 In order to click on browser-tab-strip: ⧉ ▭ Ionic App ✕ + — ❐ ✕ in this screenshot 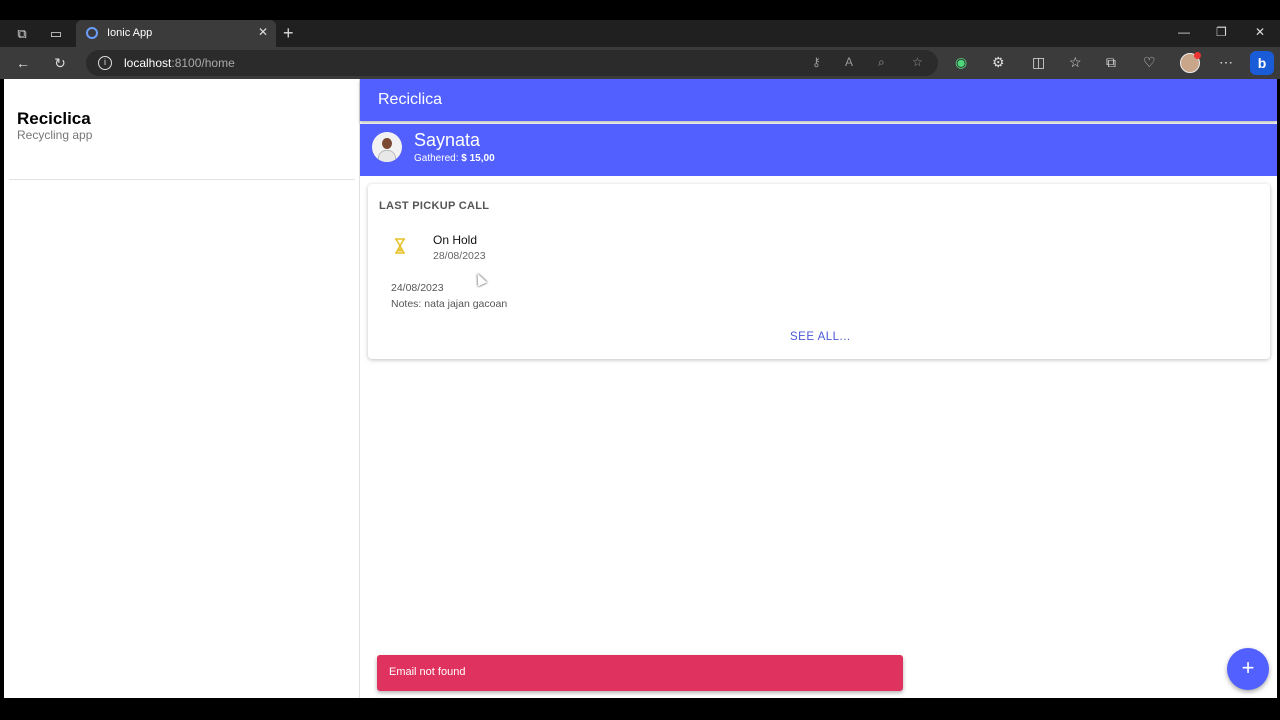, I will do `click(640, 33)`.